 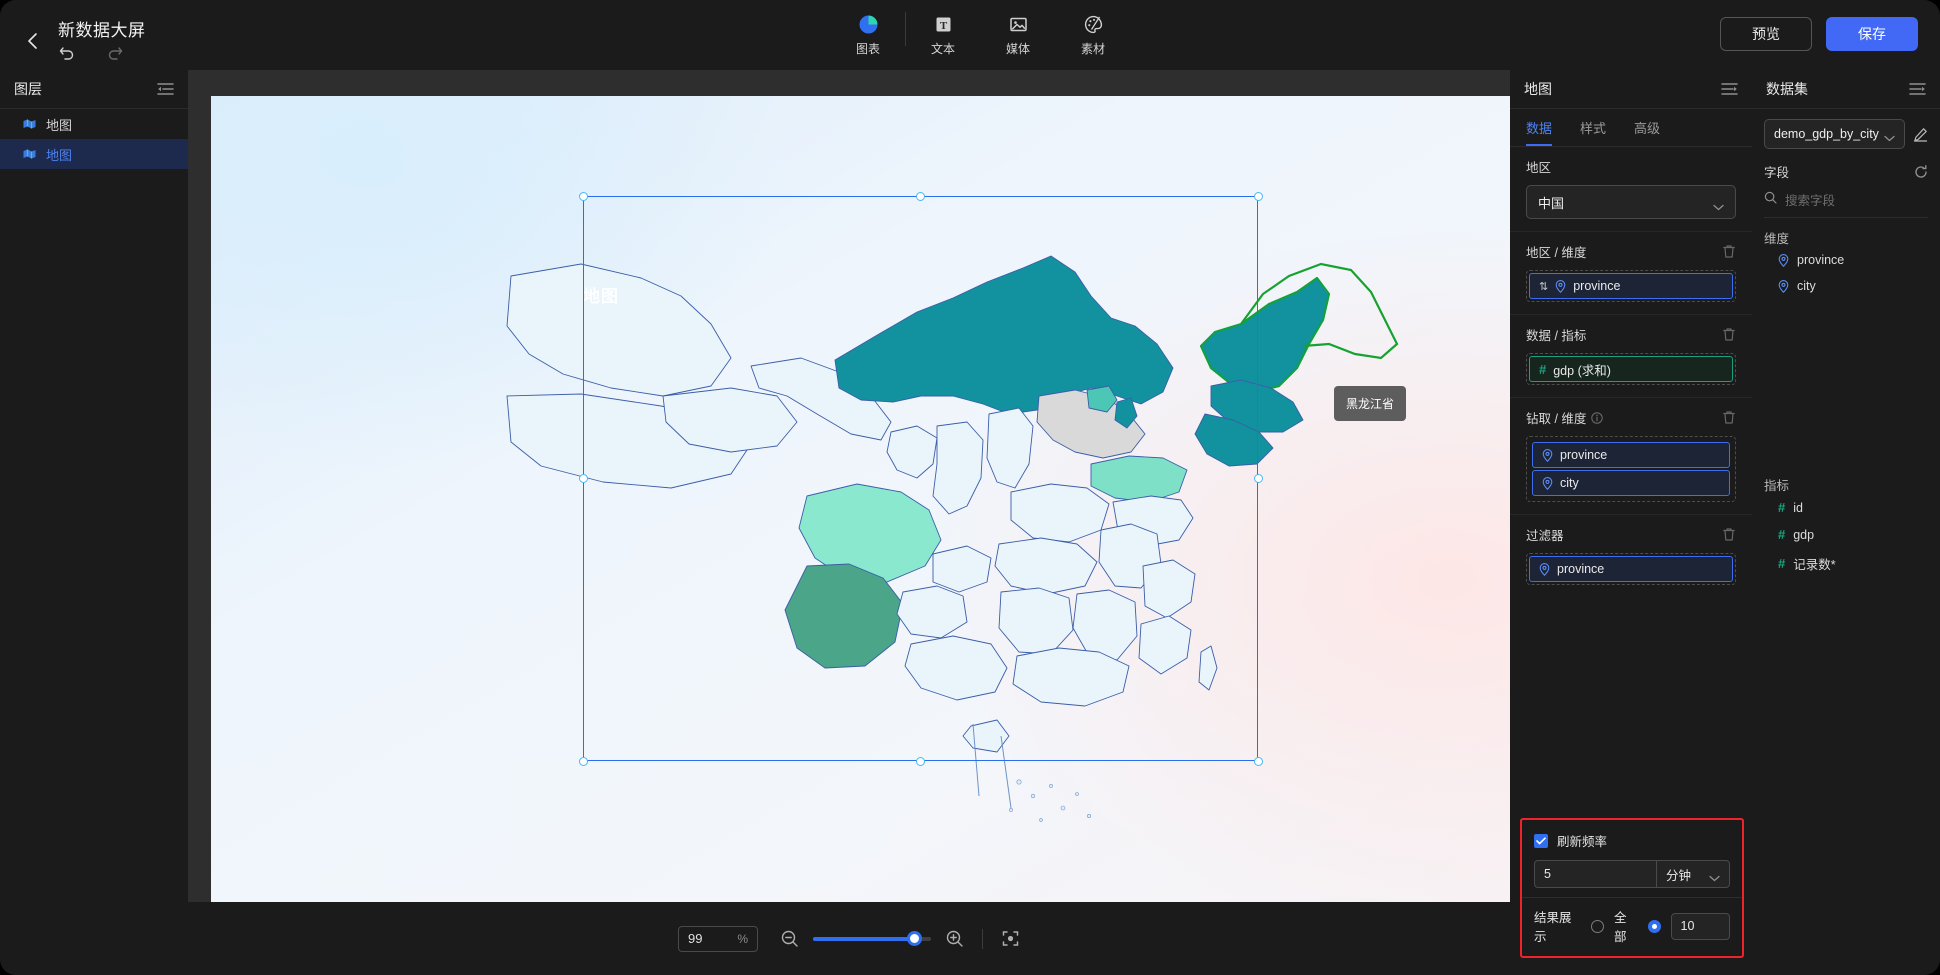 What do you see at coordinates (742, 938) in the screenshot?
I see `zoom-unit: %` at bounding box center [742, 938].